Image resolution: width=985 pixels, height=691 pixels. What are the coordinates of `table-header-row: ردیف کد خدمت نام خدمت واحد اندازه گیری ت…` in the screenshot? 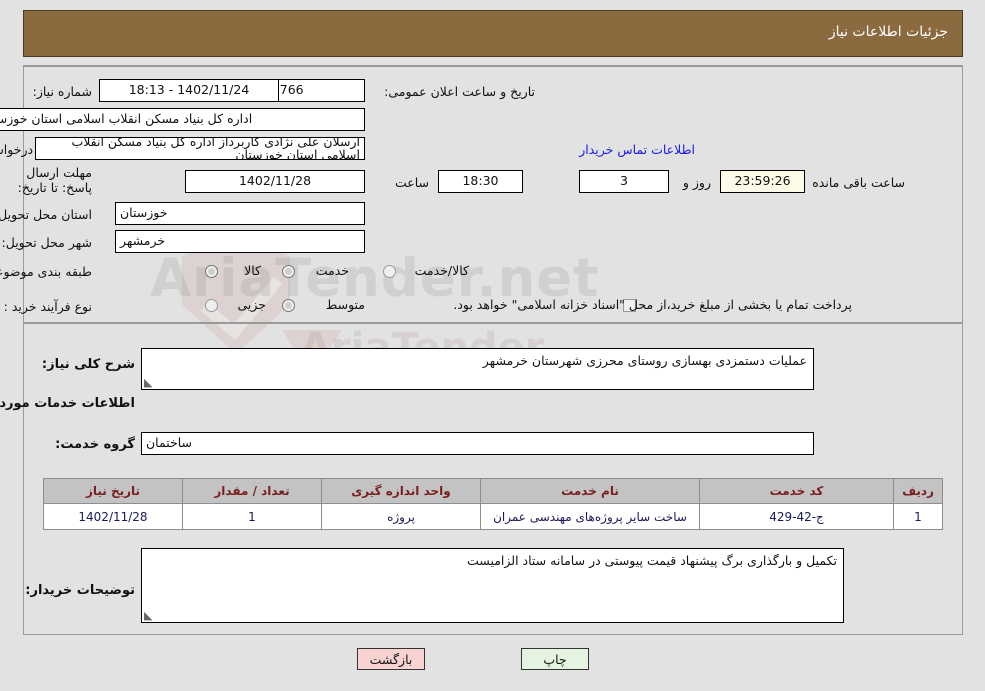 It's located at (493, 491).